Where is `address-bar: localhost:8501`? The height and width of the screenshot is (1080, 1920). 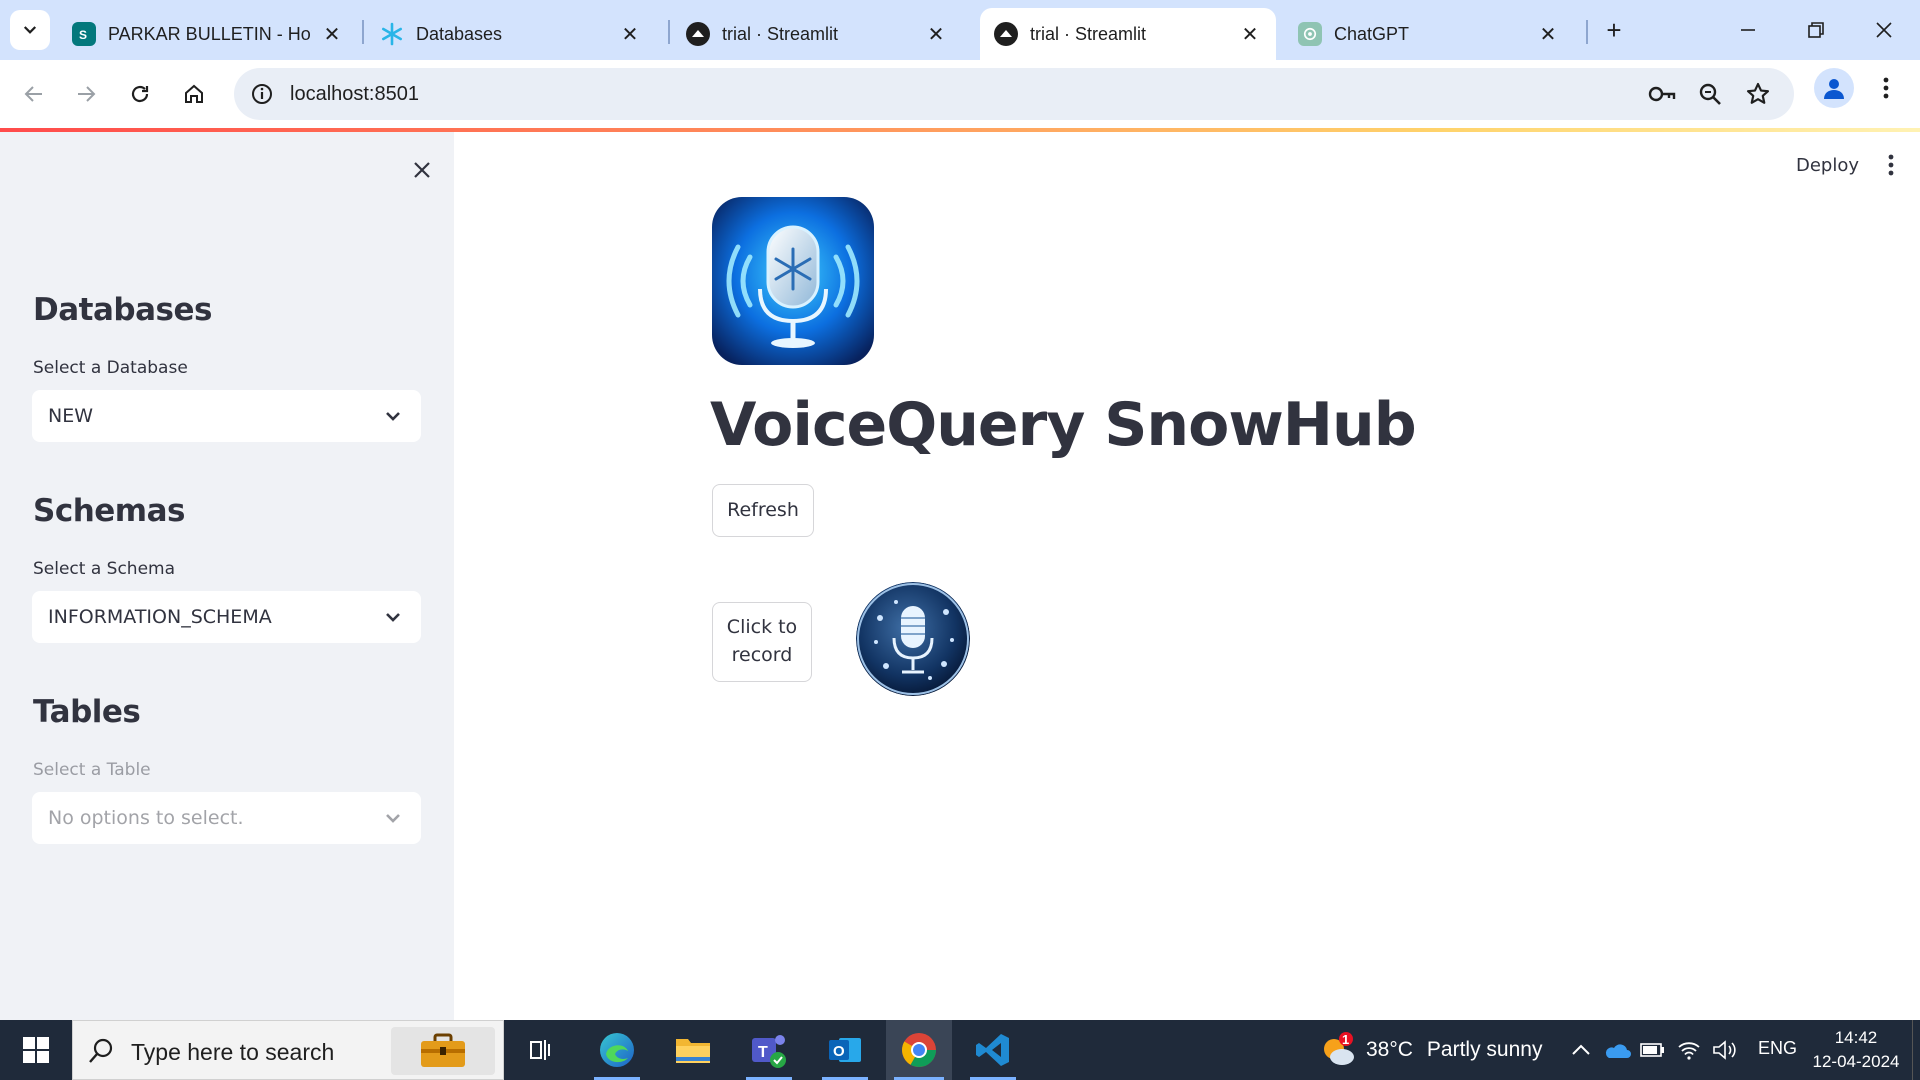 address-bar: localhost:8501 is located at coordinates (1014, 94).